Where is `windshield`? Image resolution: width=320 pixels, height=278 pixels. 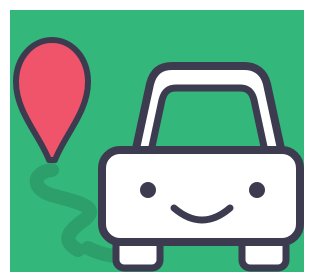
windshield is located at coordinates (208, 122).